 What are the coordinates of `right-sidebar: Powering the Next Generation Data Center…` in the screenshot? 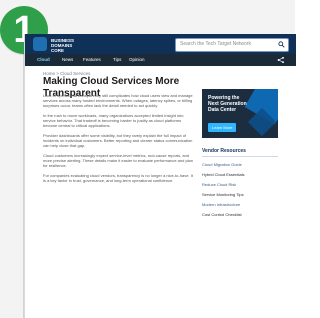 It's located at (240, 153).